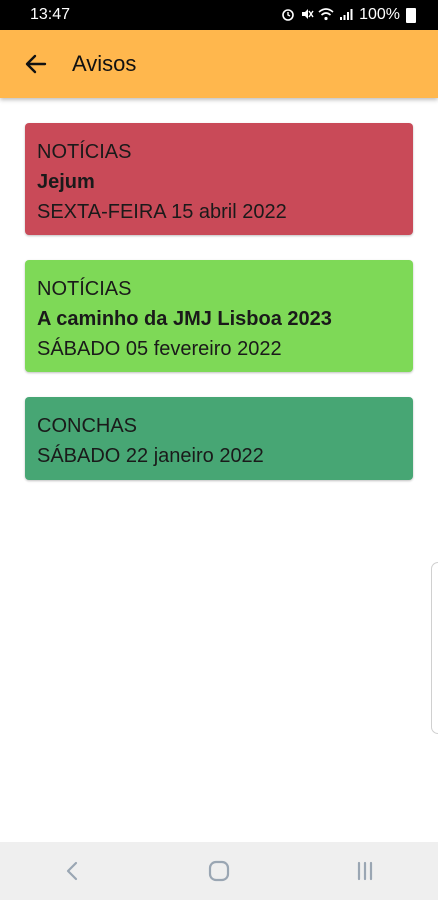 The height and width of the screenshot is (900, 438). What do you see at coordinates (184, 319) in the screenshot?
I see `card-title: A caminho da JMJ Lisboa 2023` at bounding box center [184, 319].